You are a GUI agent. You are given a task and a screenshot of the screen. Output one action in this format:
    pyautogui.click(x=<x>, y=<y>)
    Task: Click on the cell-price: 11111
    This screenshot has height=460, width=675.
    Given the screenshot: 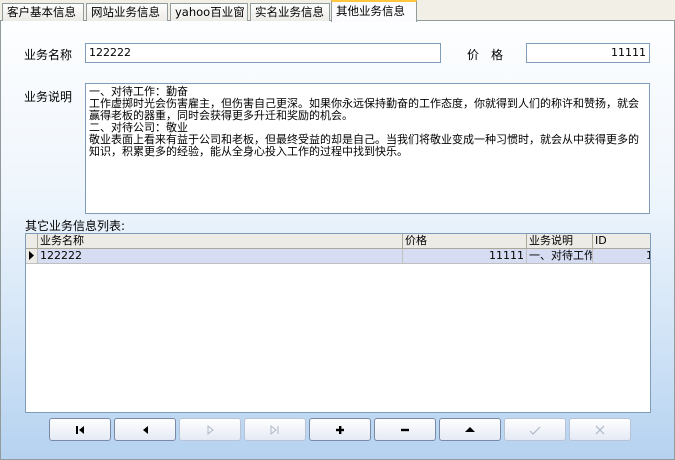 What is the action you would take?
    pyautogui.click(x=465, y=256)
    